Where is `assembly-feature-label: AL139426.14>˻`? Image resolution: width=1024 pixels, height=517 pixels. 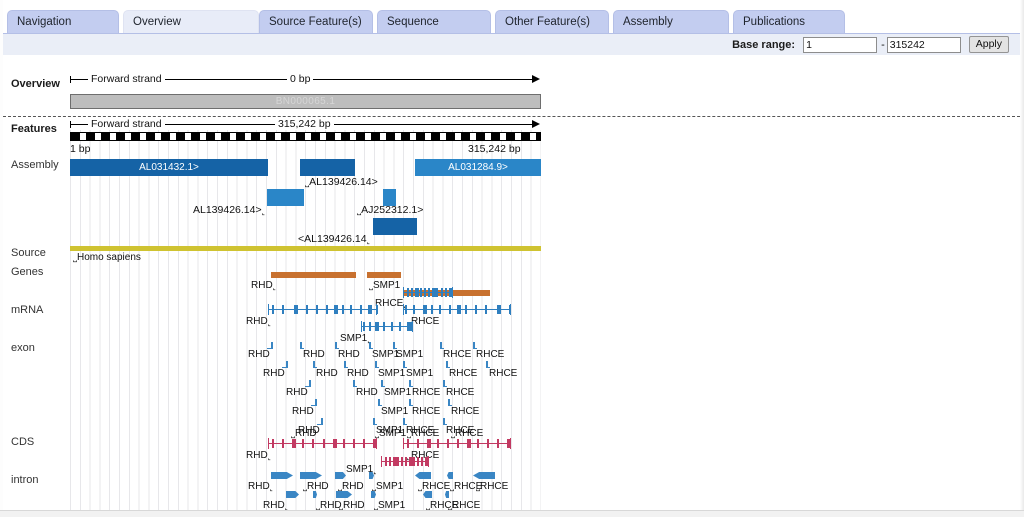 assembly-feature-label: AL139426.14>˻ is located at coordinates (229, 210).